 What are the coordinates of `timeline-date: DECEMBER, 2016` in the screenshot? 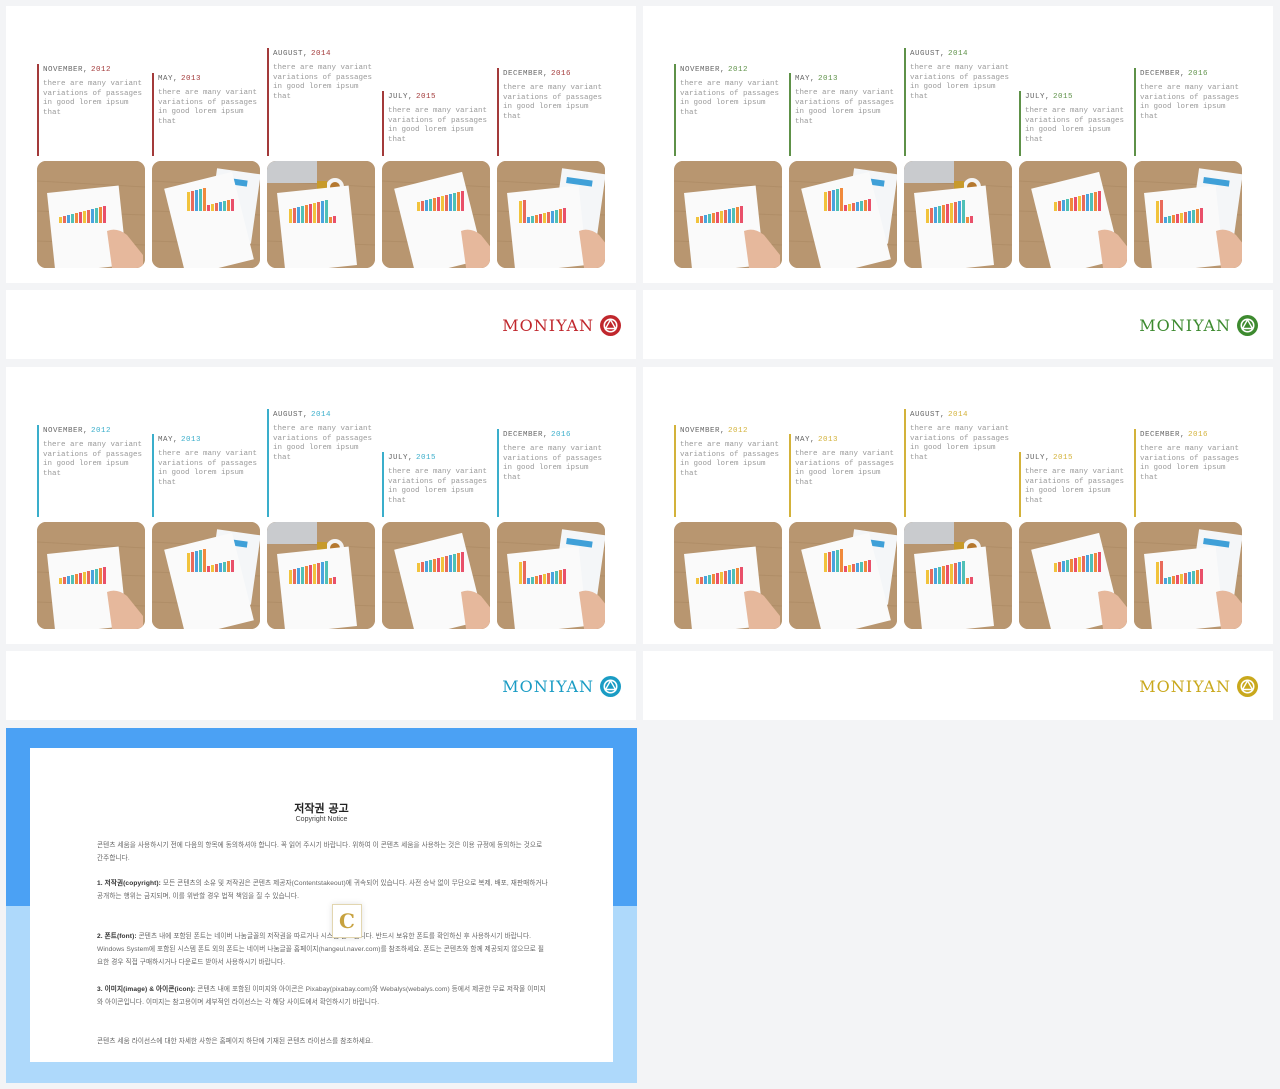 It's located at (537, 74).